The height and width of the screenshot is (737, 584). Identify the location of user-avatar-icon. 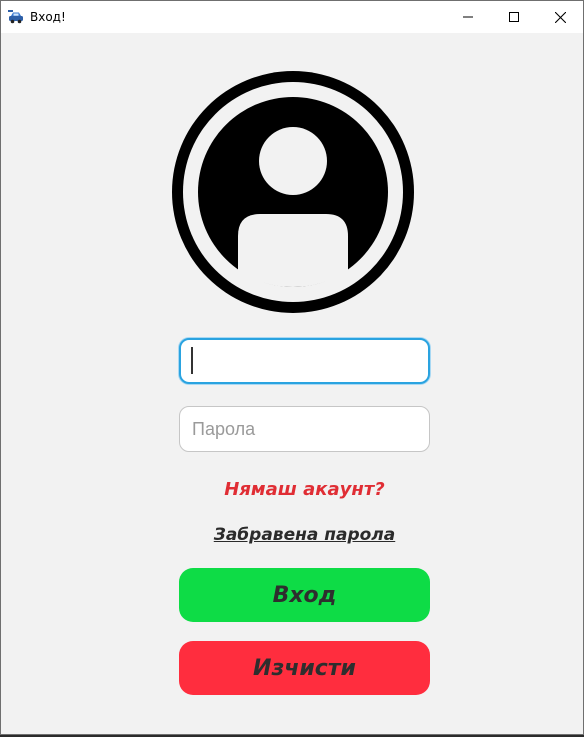
(293, 192).